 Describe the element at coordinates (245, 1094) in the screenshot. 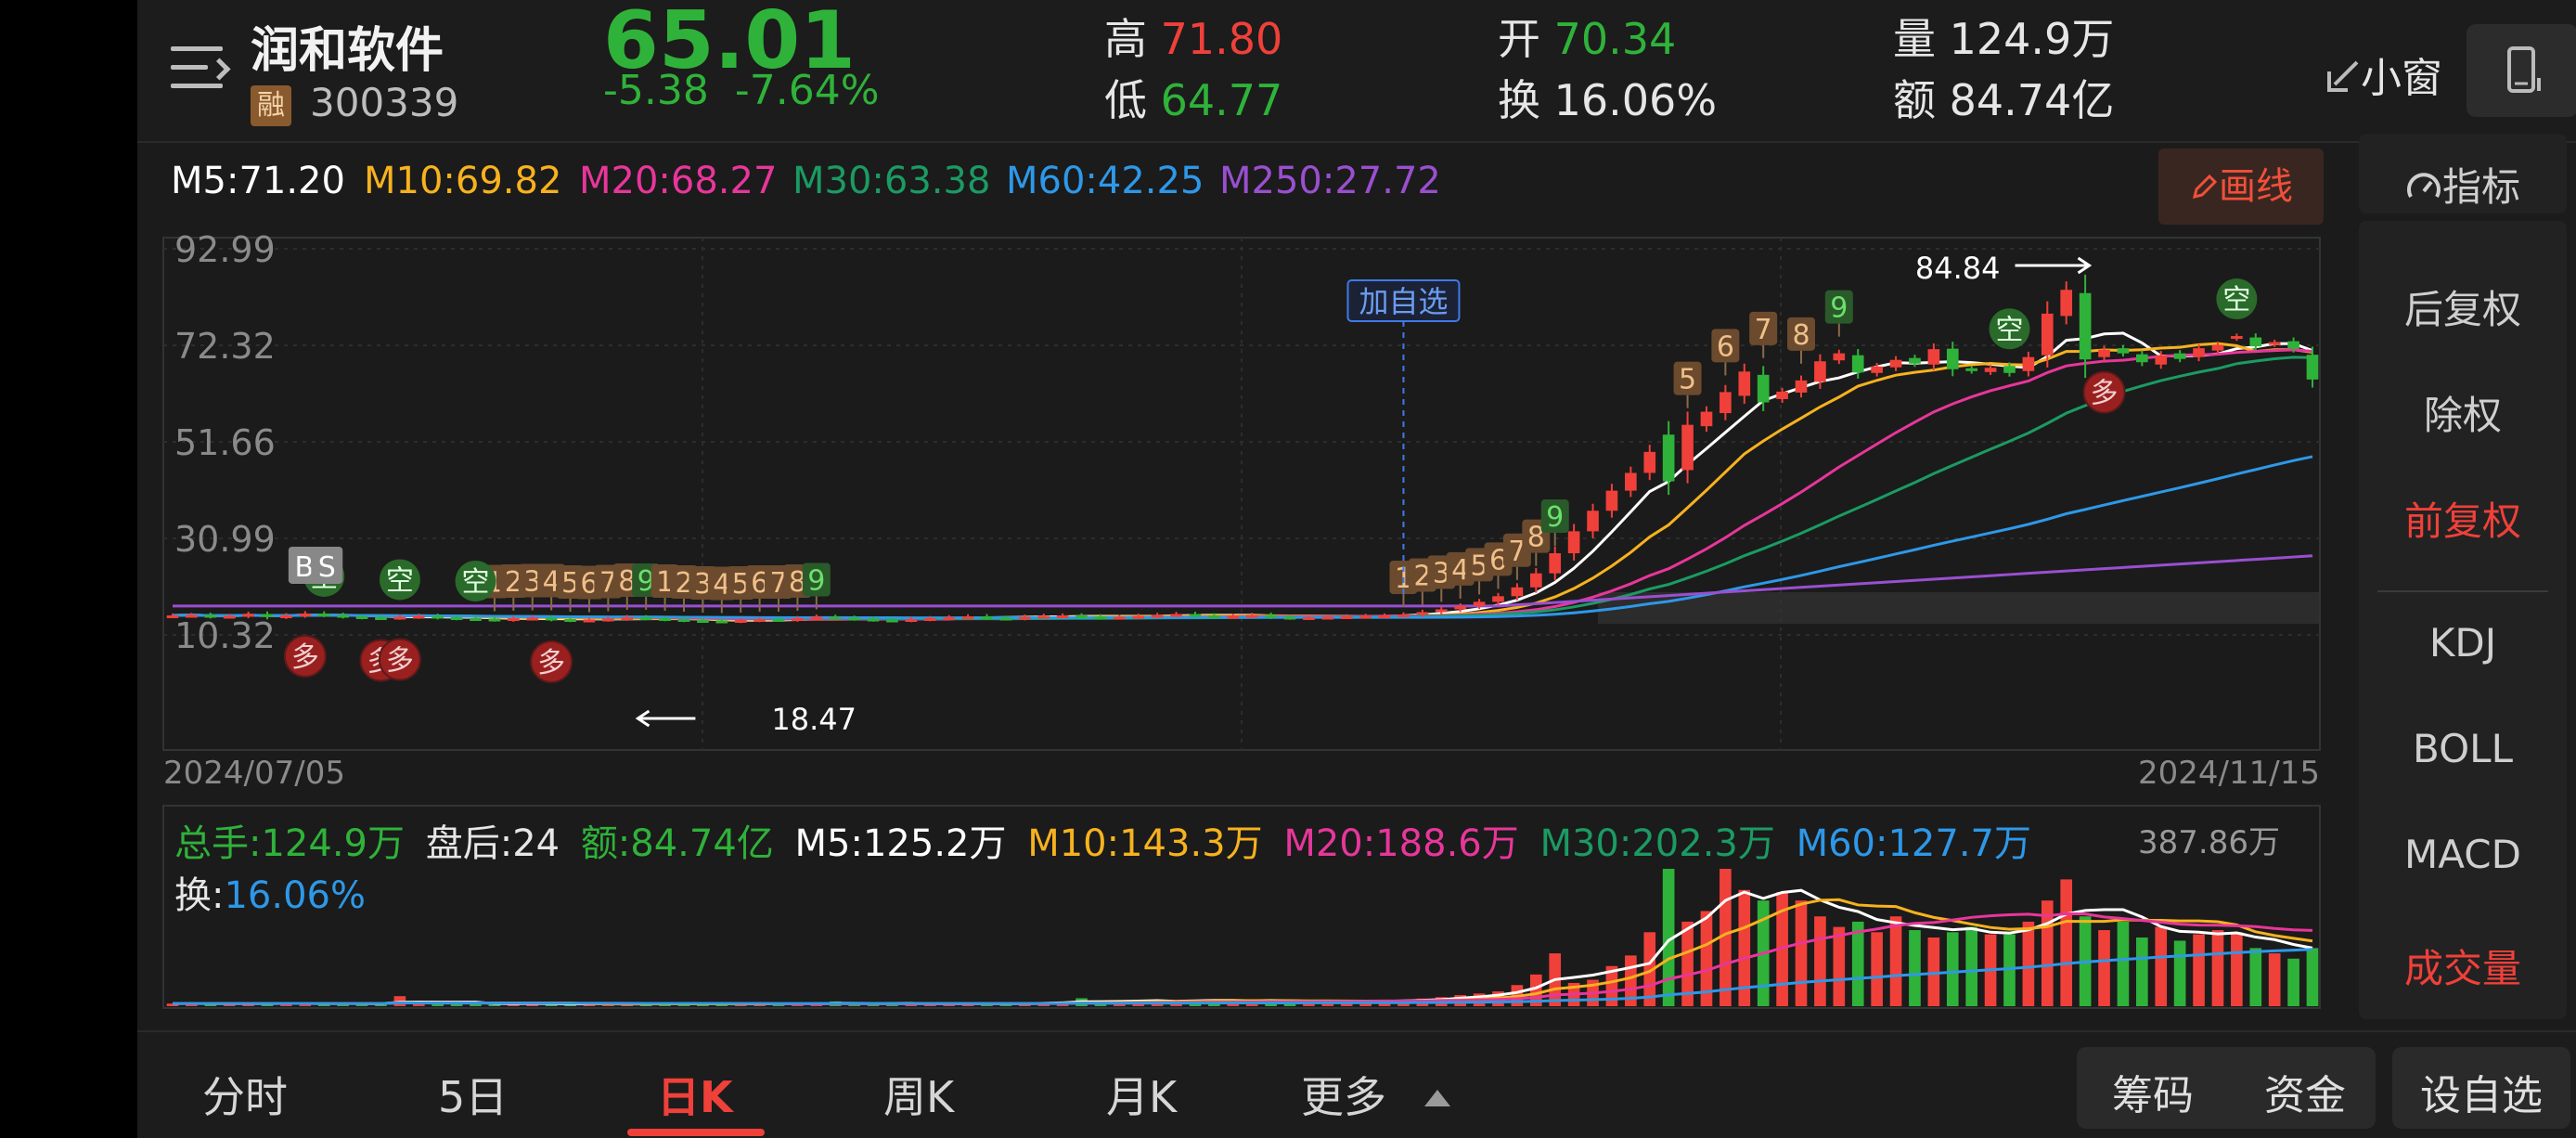

I see `tab-intraday: 分时` at that location.